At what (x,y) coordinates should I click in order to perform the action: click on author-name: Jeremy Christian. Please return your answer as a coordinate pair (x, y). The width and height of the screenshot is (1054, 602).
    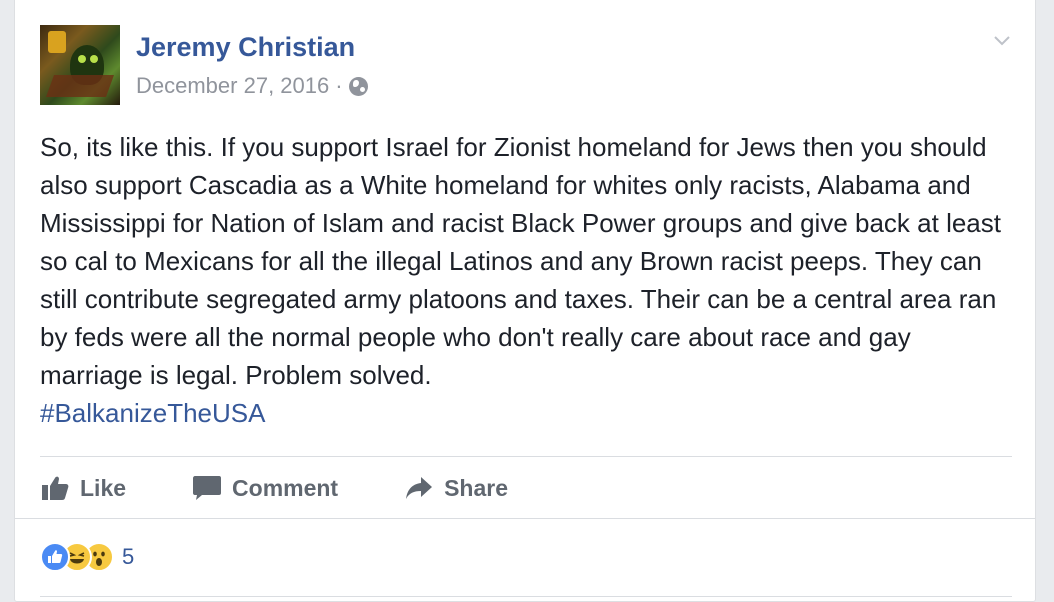
    Looking at the image, I should click on (245, 47).